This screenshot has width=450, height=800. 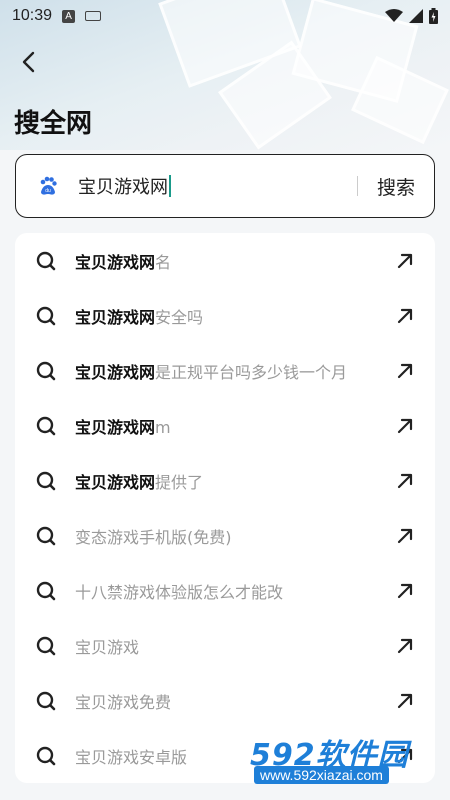 I want to click on suggestion-item: 宝贝游戏网提供了, so click(x=225, y=480).